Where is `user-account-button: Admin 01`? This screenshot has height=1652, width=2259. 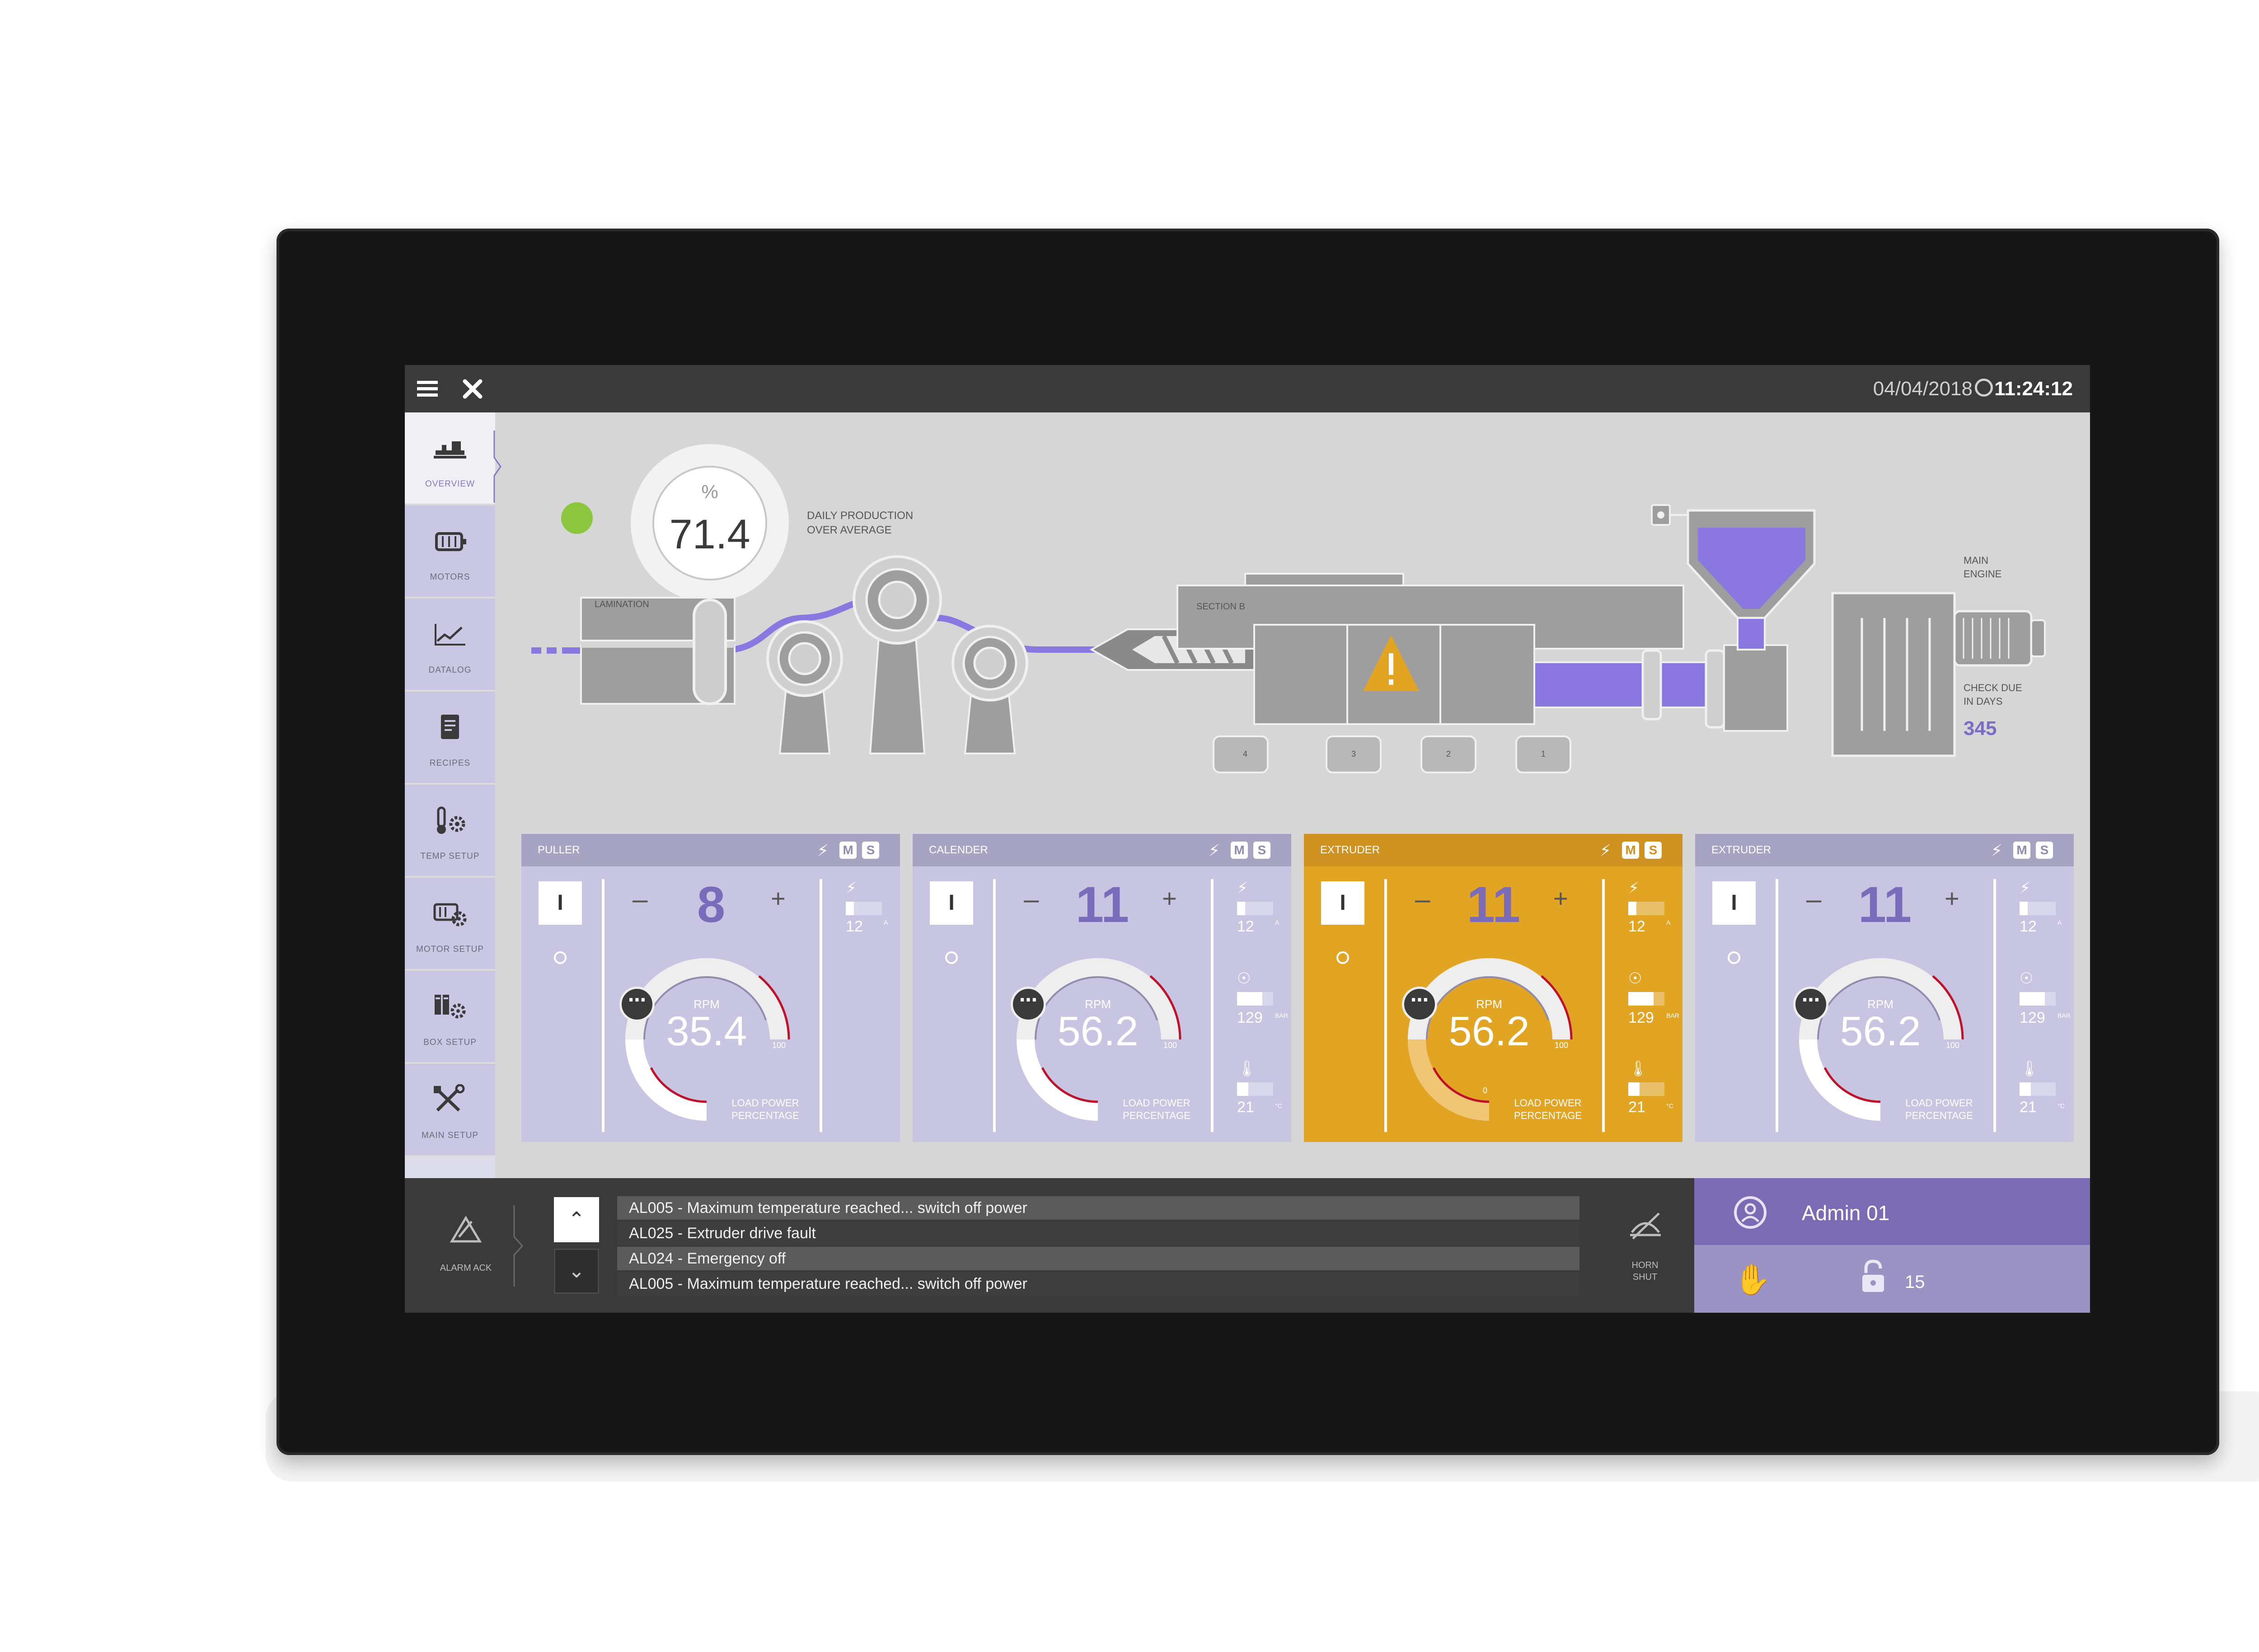
user-account-button: Admin 01 is located at coordinates (1892, 1211).